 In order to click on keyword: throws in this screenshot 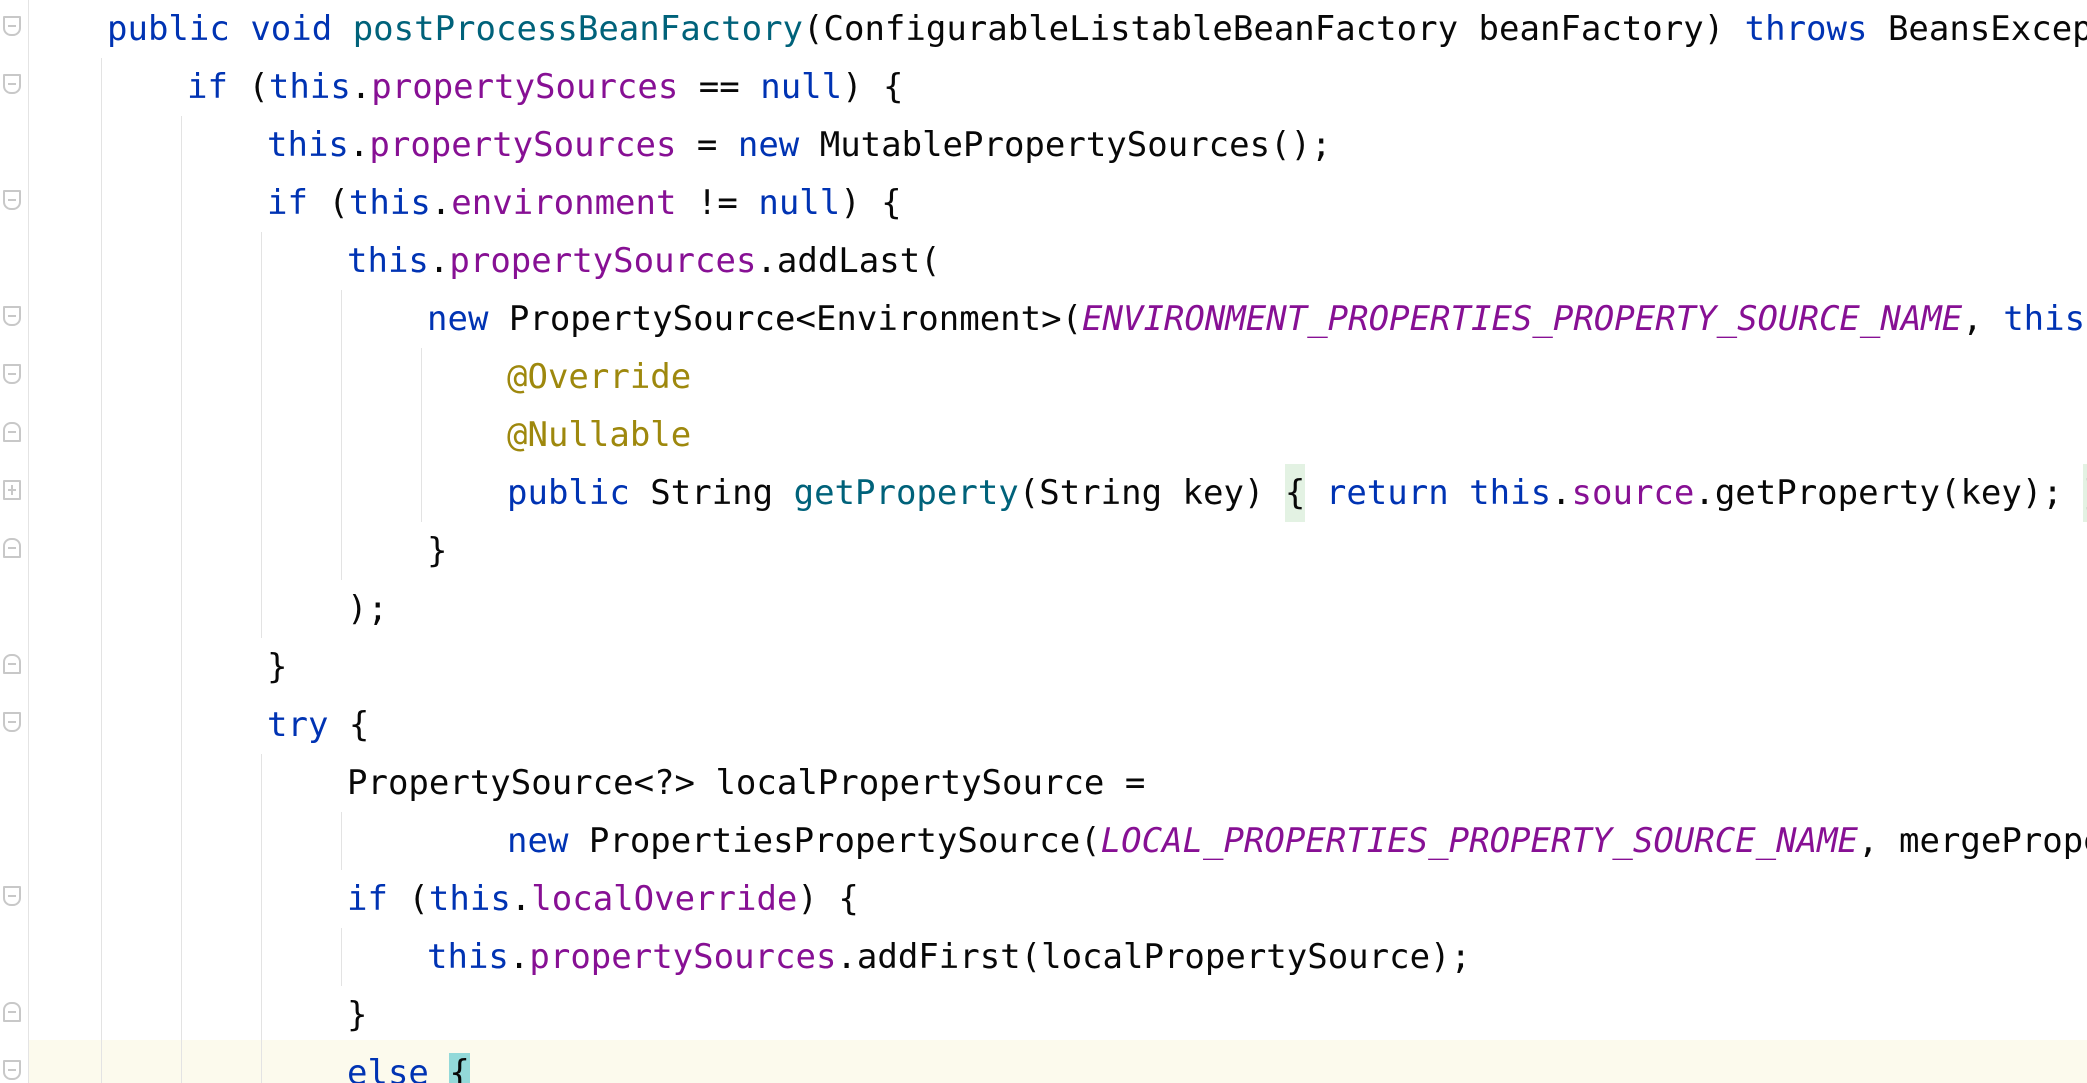, I will do `click(1806, 29)`.